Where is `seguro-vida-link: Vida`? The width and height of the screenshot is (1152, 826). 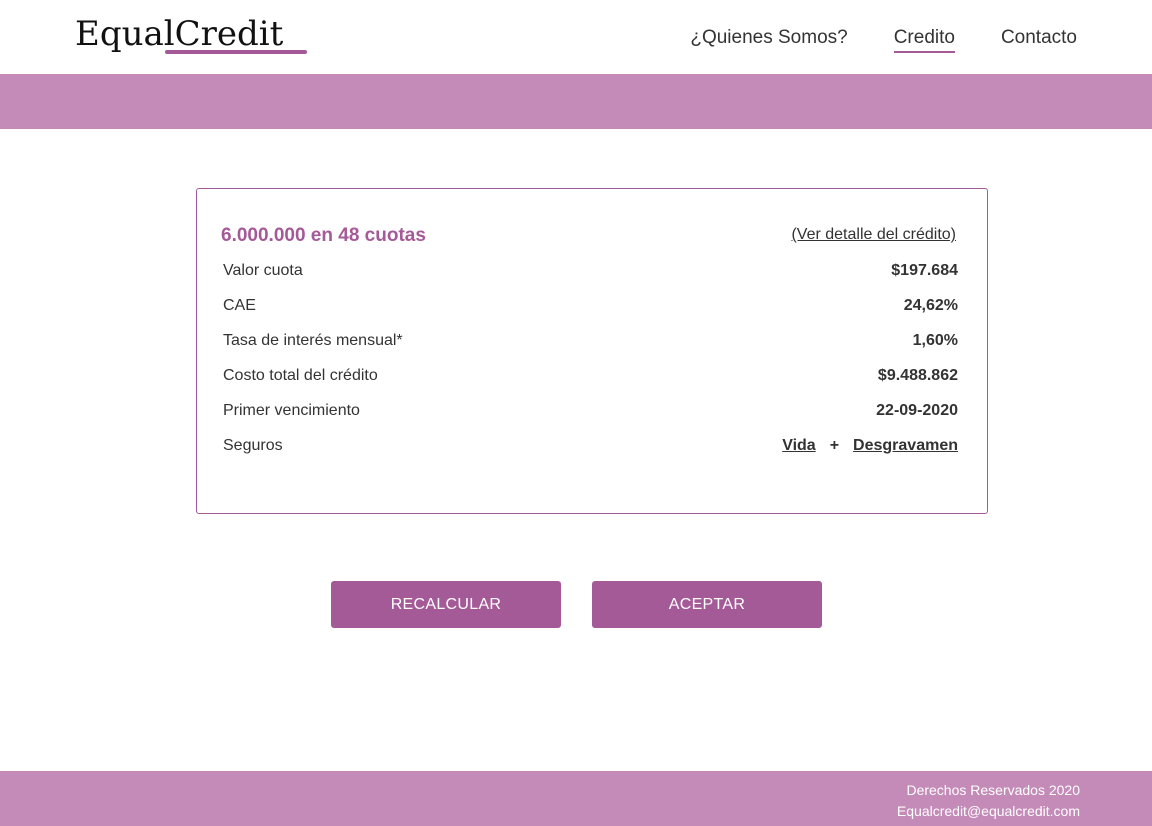
seguro-vida-link: Vida is located at coordinates (799, 446).